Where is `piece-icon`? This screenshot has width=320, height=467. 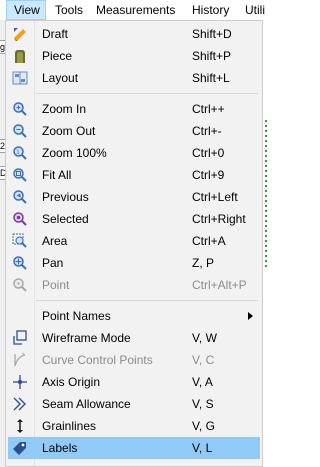 piece-icon is located at coordinates (20, 56).